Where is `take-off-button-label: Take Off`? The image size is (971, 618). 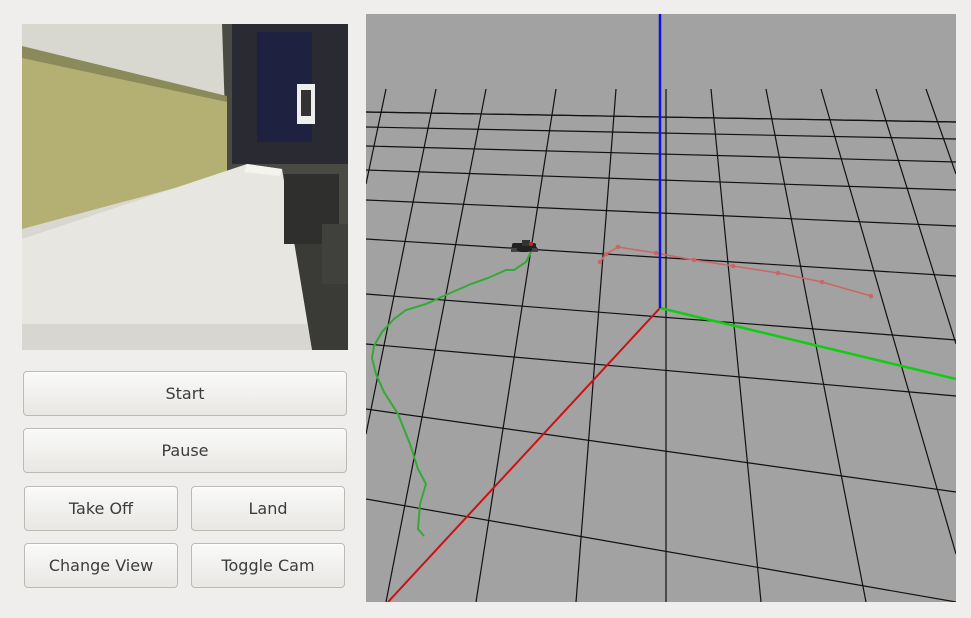
take-off-button-label: Take Off is located at coordinates (101, 508).